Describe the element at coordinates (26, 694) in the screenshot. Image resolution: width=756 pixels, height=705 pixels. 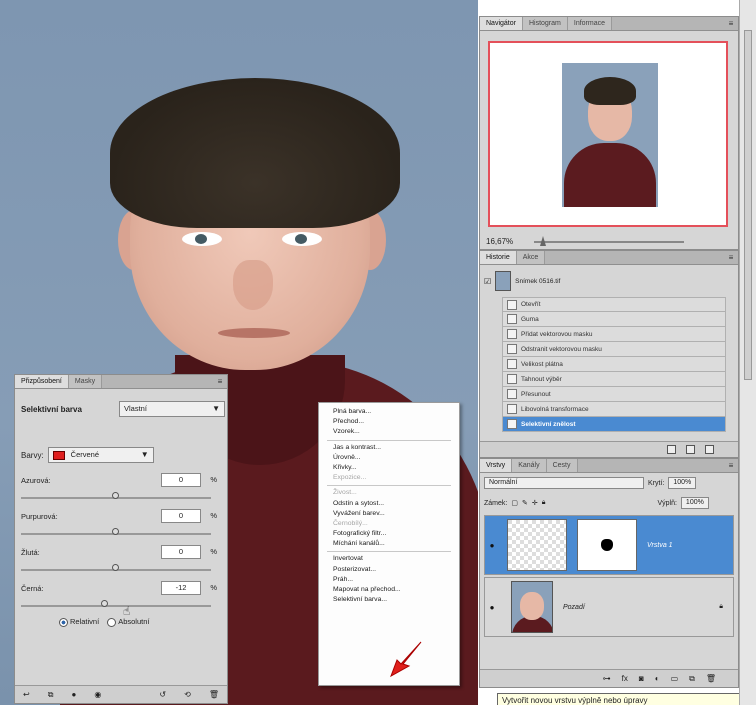
I see `return-to-list-icon: ↩` at that location.